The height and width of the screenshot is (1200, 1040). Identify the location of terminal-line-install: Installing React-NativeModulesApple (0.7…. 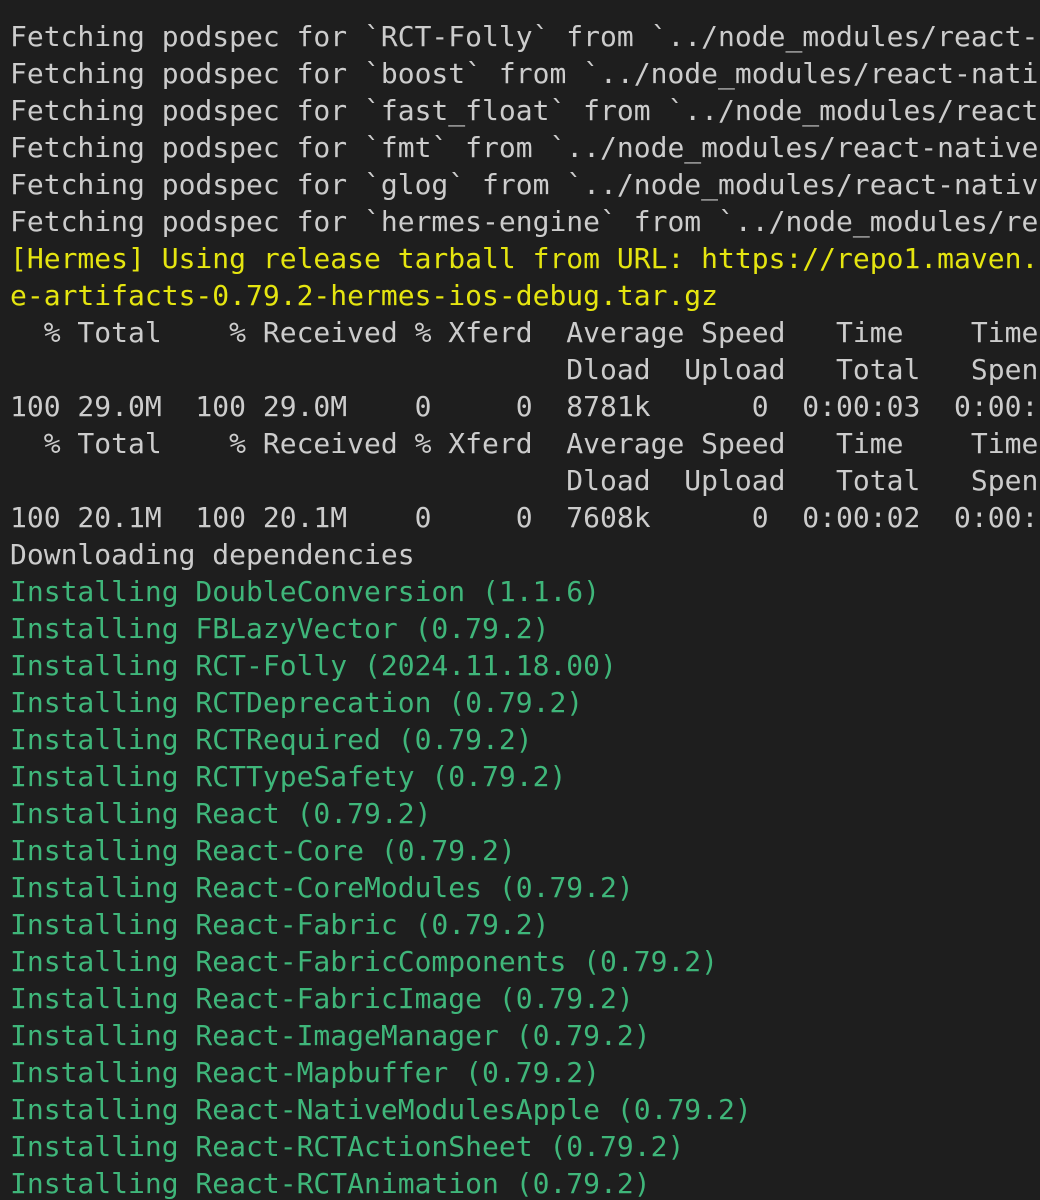
(381, 1109).